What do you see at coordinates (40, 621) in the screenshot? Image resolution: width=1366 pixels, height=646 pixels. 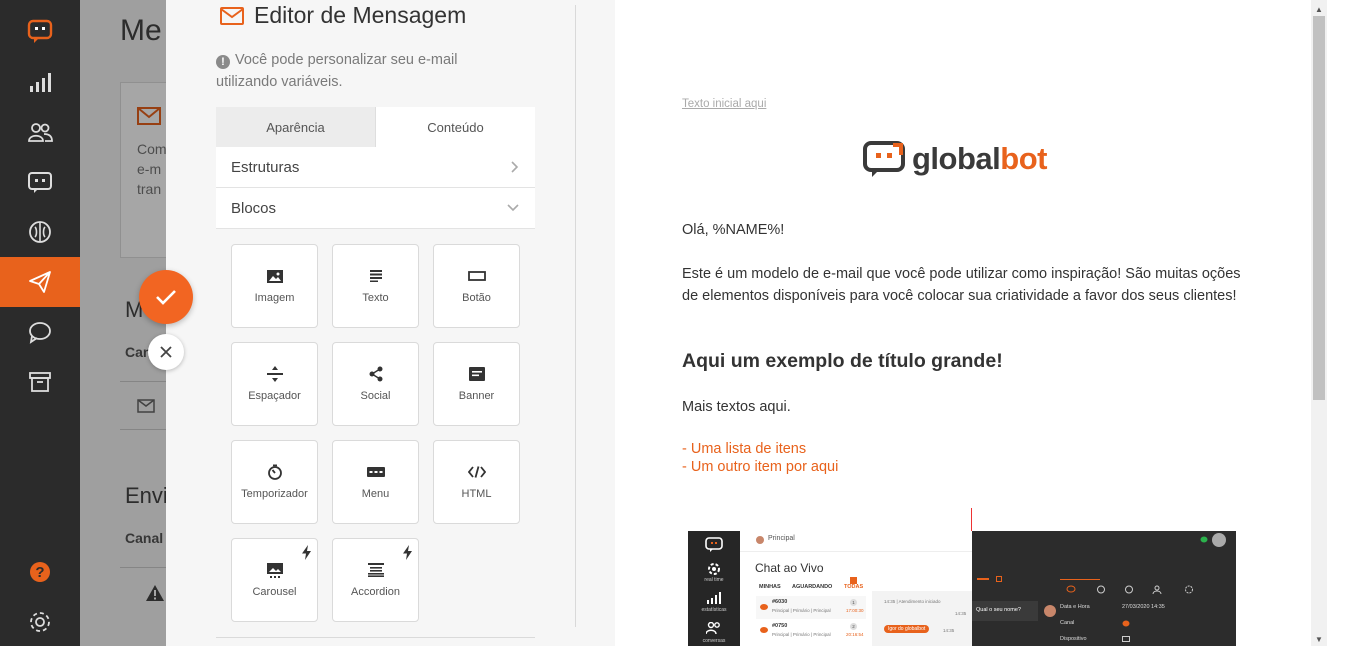 I see `settings-icon` at bounding box center [40, 621].